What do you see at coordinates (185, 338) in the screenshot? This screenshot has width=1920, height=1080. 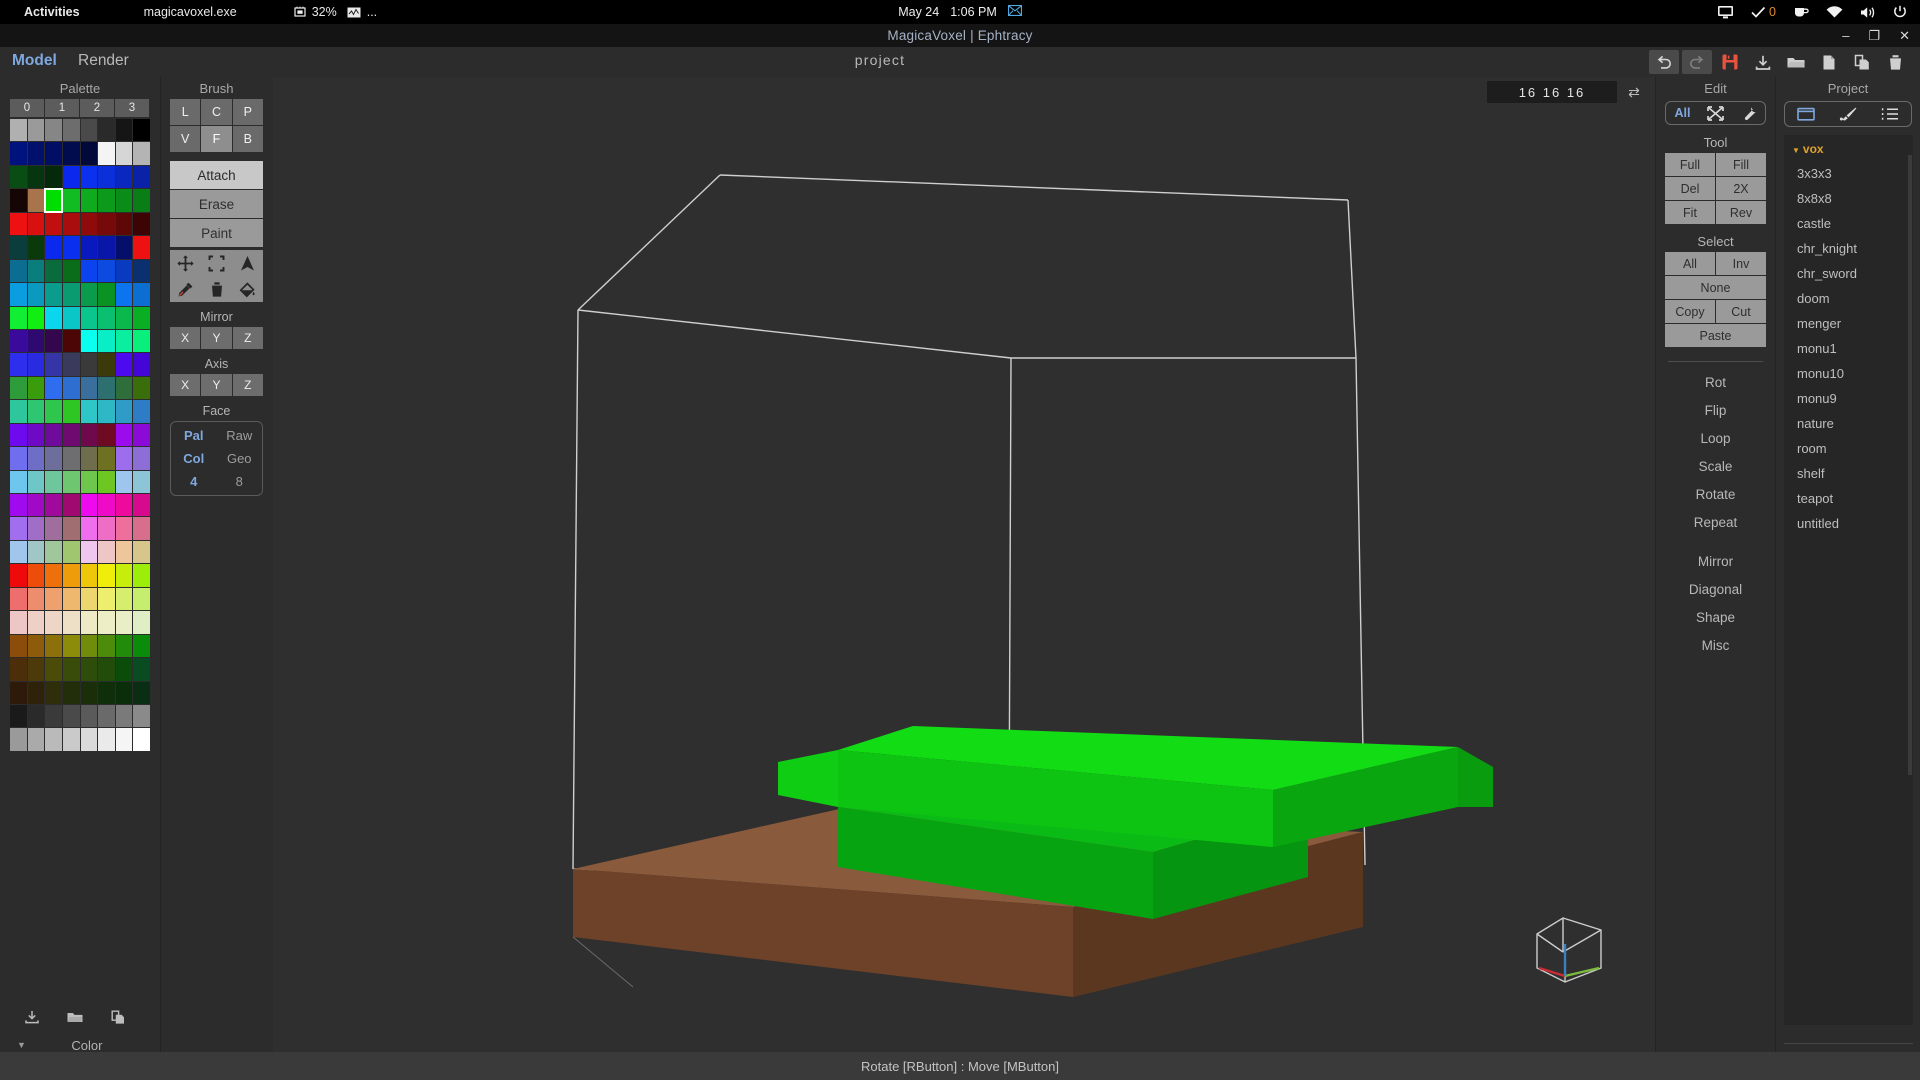 I see `mirror-axis-x: X` at bounding box center [185, 338].